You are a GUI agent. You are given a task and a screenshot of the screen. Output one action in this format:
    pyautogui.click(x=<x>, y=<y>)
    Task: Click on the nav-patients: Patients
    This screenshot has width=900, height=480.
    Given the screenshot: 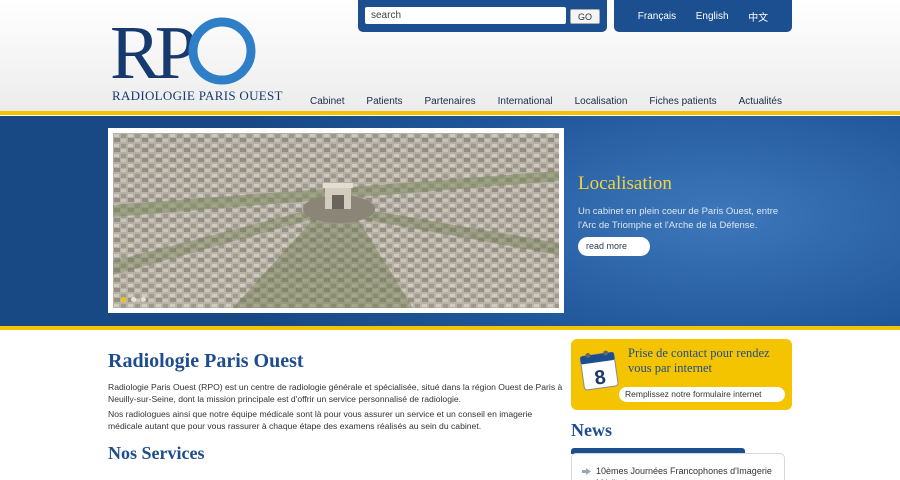 What is the action you would take?
    pyautogui.click(x=384, y=101)
    